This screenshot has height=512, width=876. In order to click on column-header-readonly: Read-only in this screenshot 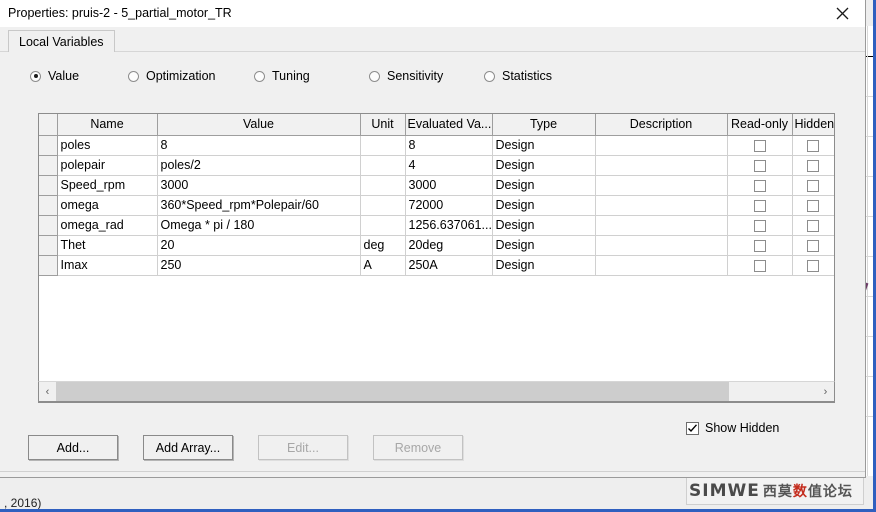, I will do `click(760, 125)`.